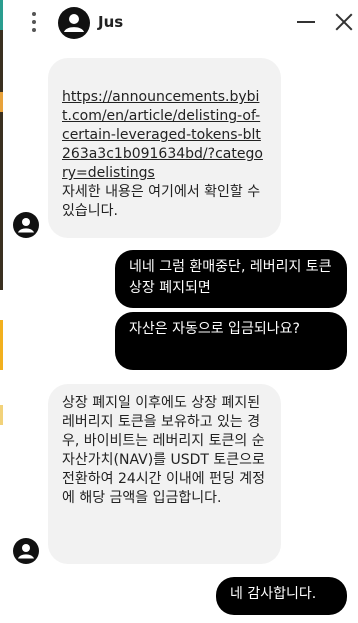 This screenshot has width=358, height=623. Describe the element at coordinates (179, 23) in the screenshot. I see `chat-header: Jus` at that location.